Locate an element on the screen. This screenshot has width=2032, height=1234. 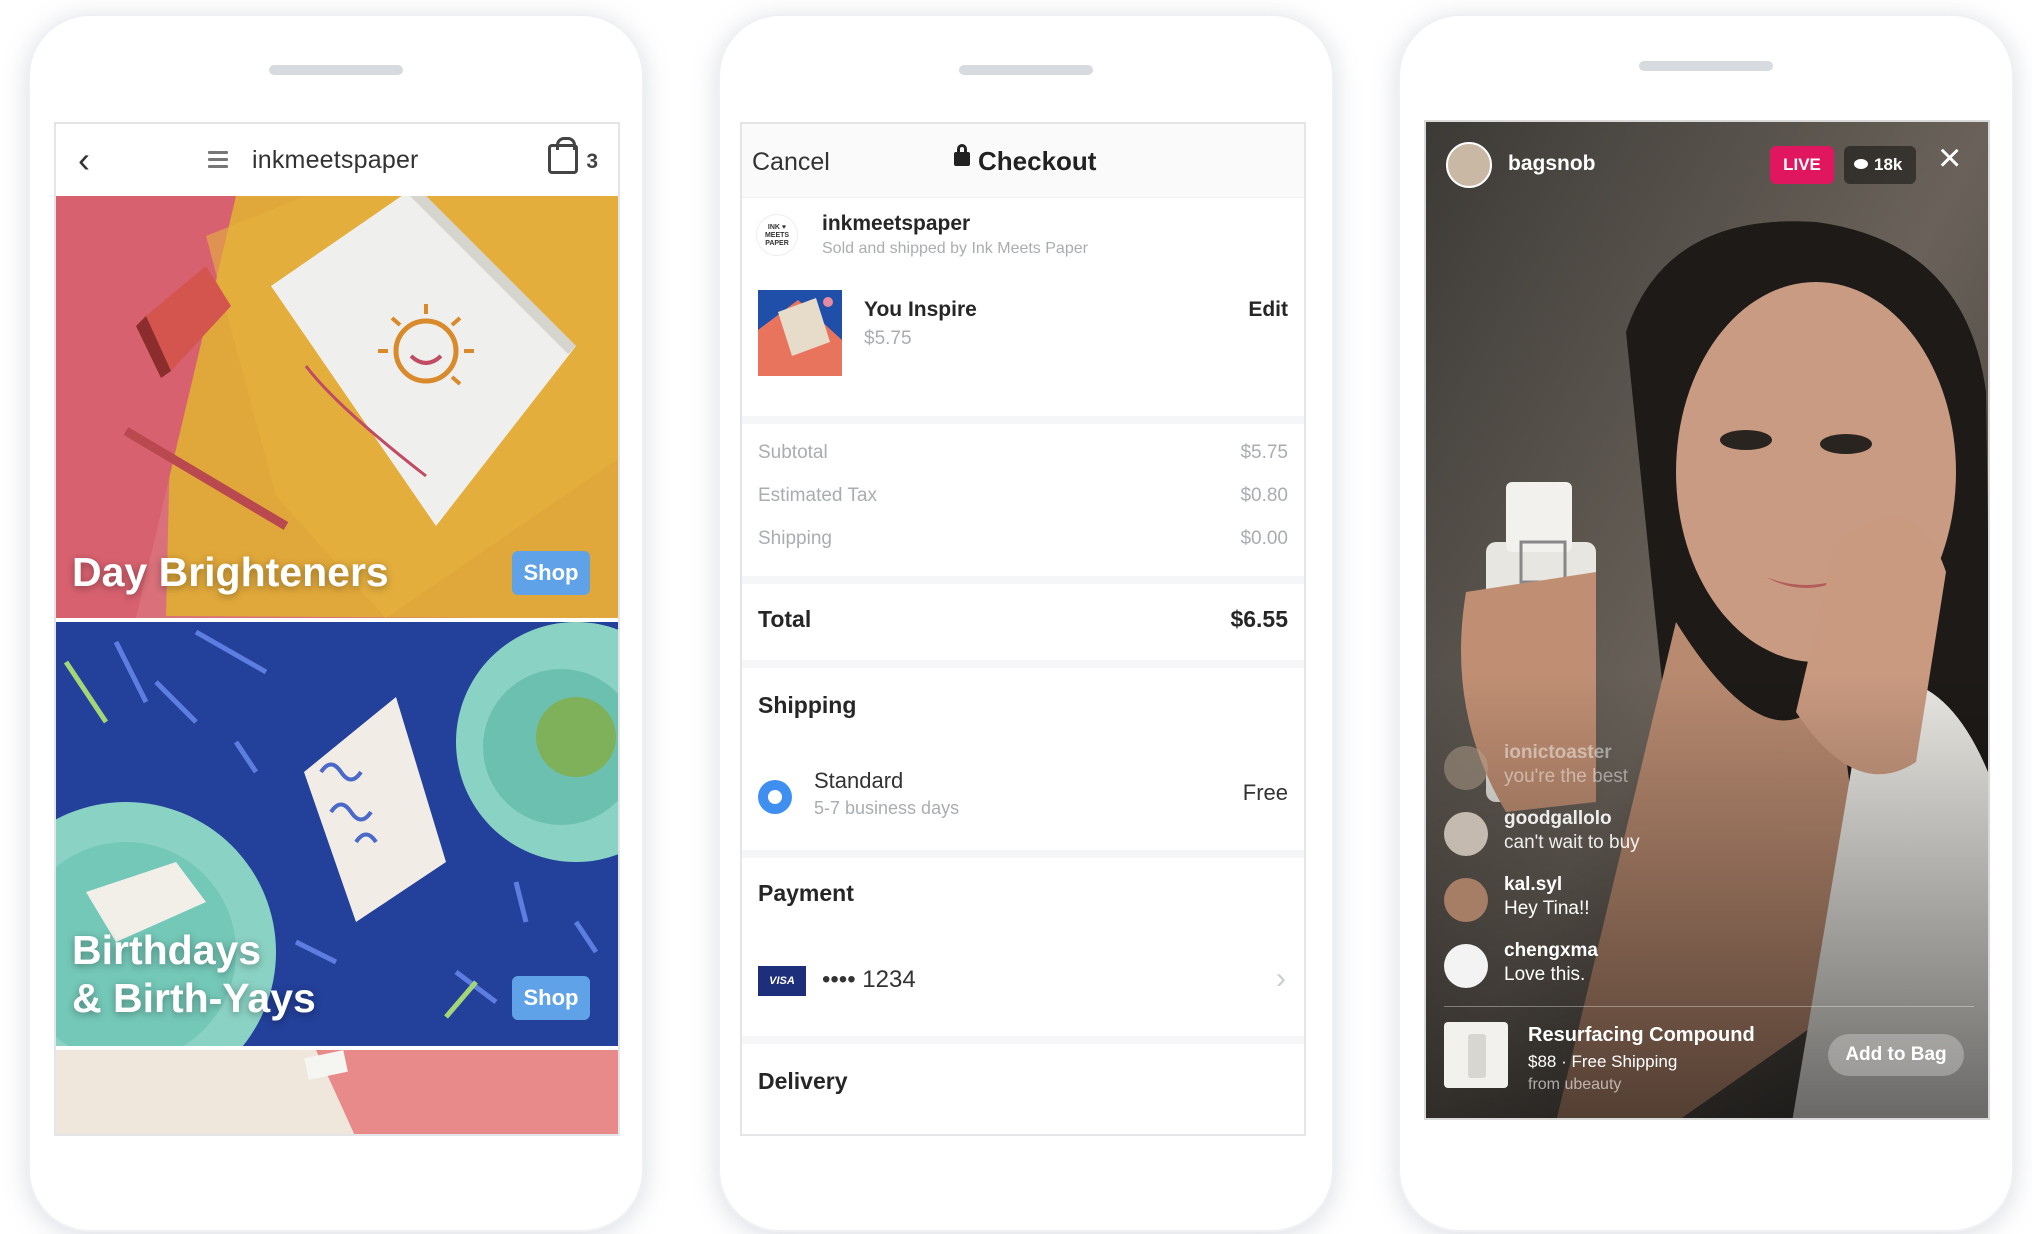
cancel-button: Cancel is located at coordinates (791, 162).